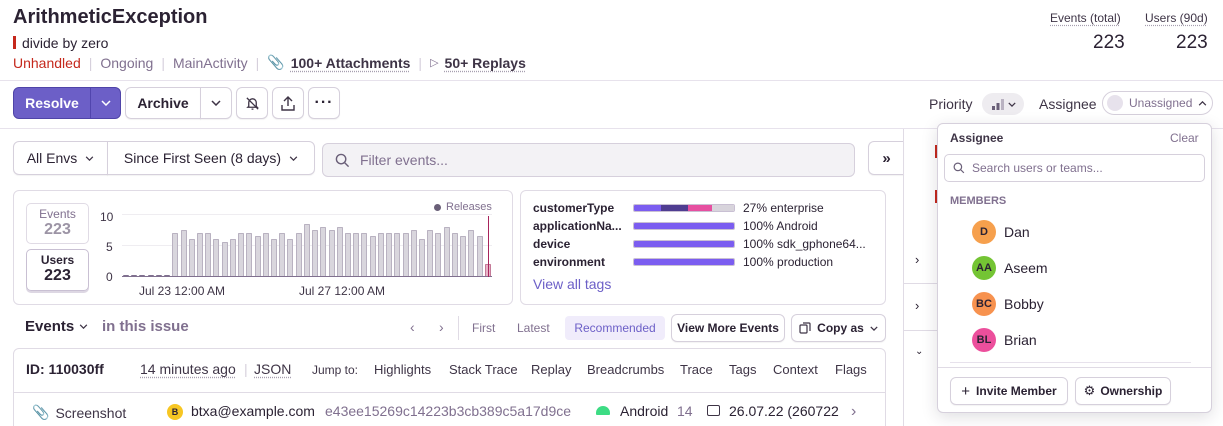 The height and width of the screenshot is (426, 1223). I want to click on recommended-event-button: Recommended, so click(615, 328).